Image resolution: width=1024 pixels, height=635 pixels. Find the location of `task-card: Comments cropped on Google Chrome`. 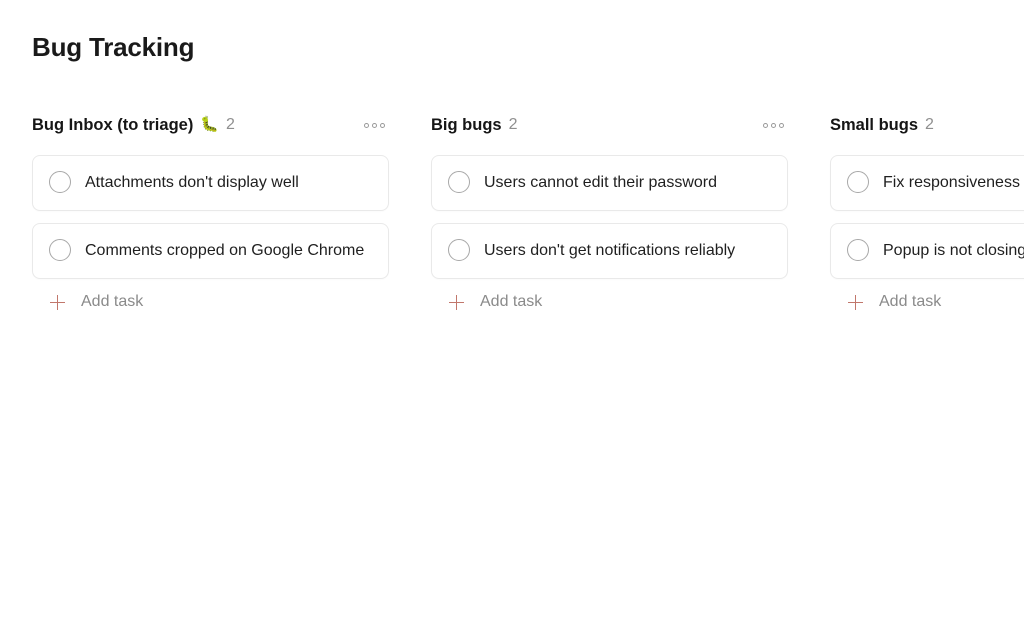

task-card: Comments cropped on Google Chrome is located at coordinates (210, 251).